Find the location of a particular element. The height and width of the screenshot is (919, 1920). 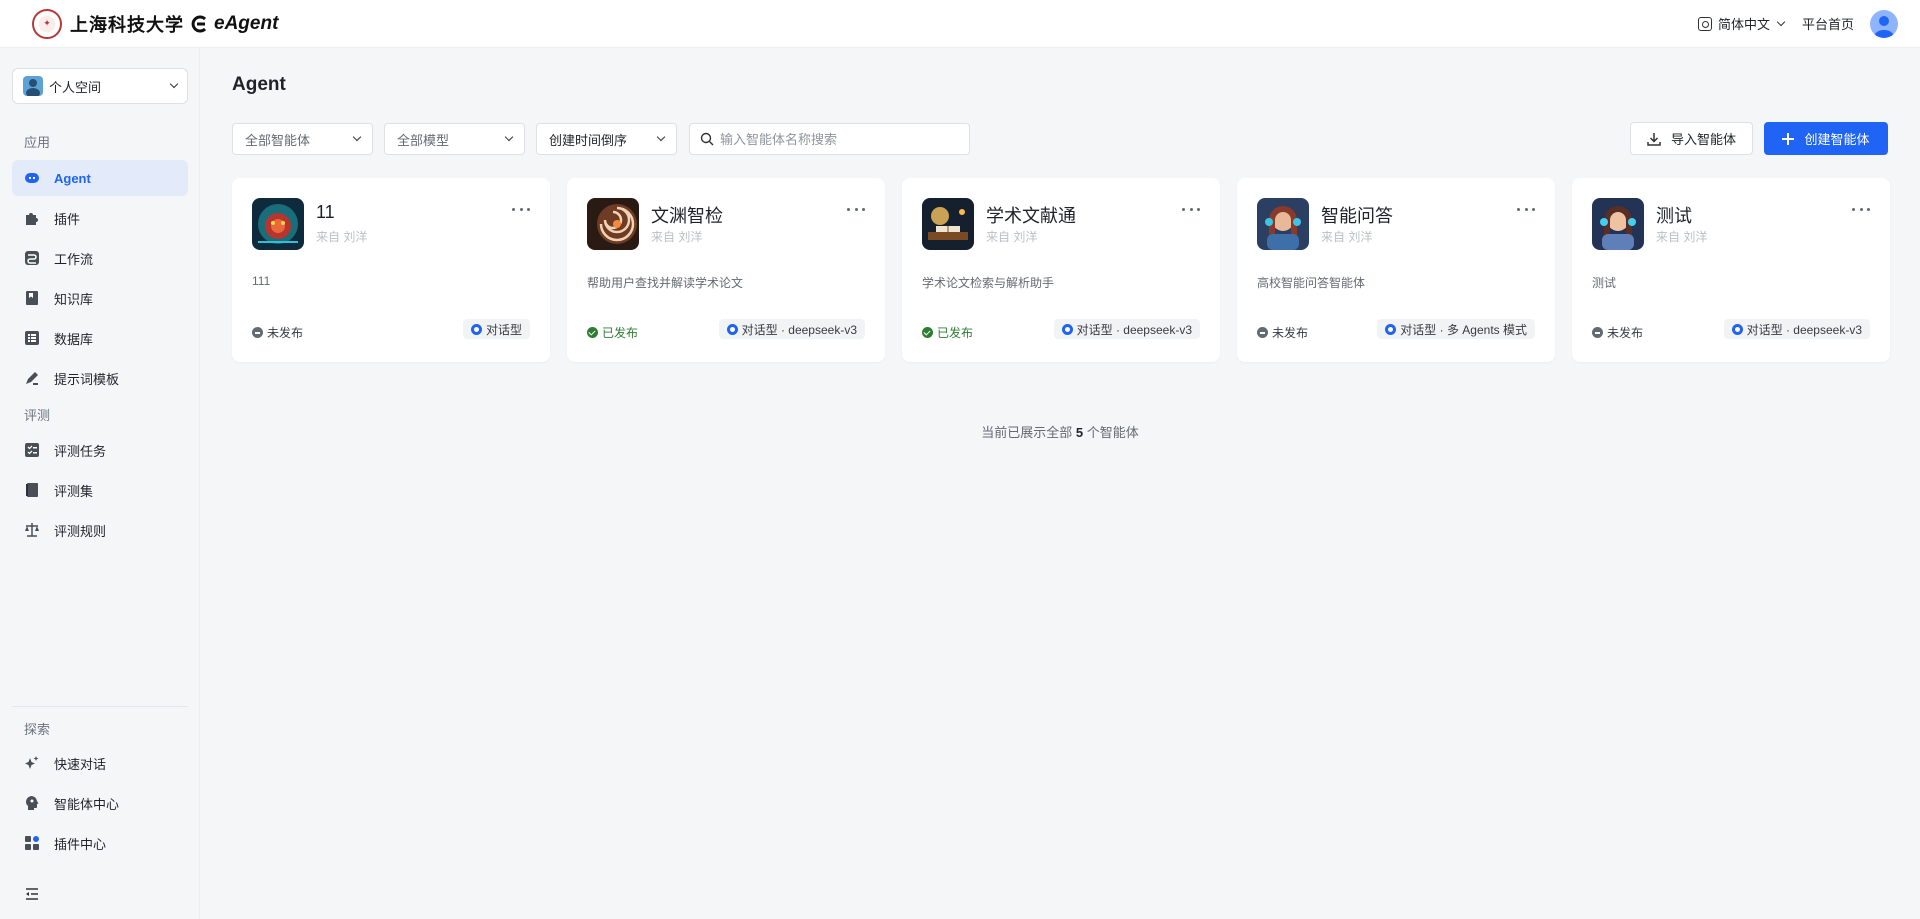

sidebar-item-database: 数据库 is located at coordinates (100, 338).